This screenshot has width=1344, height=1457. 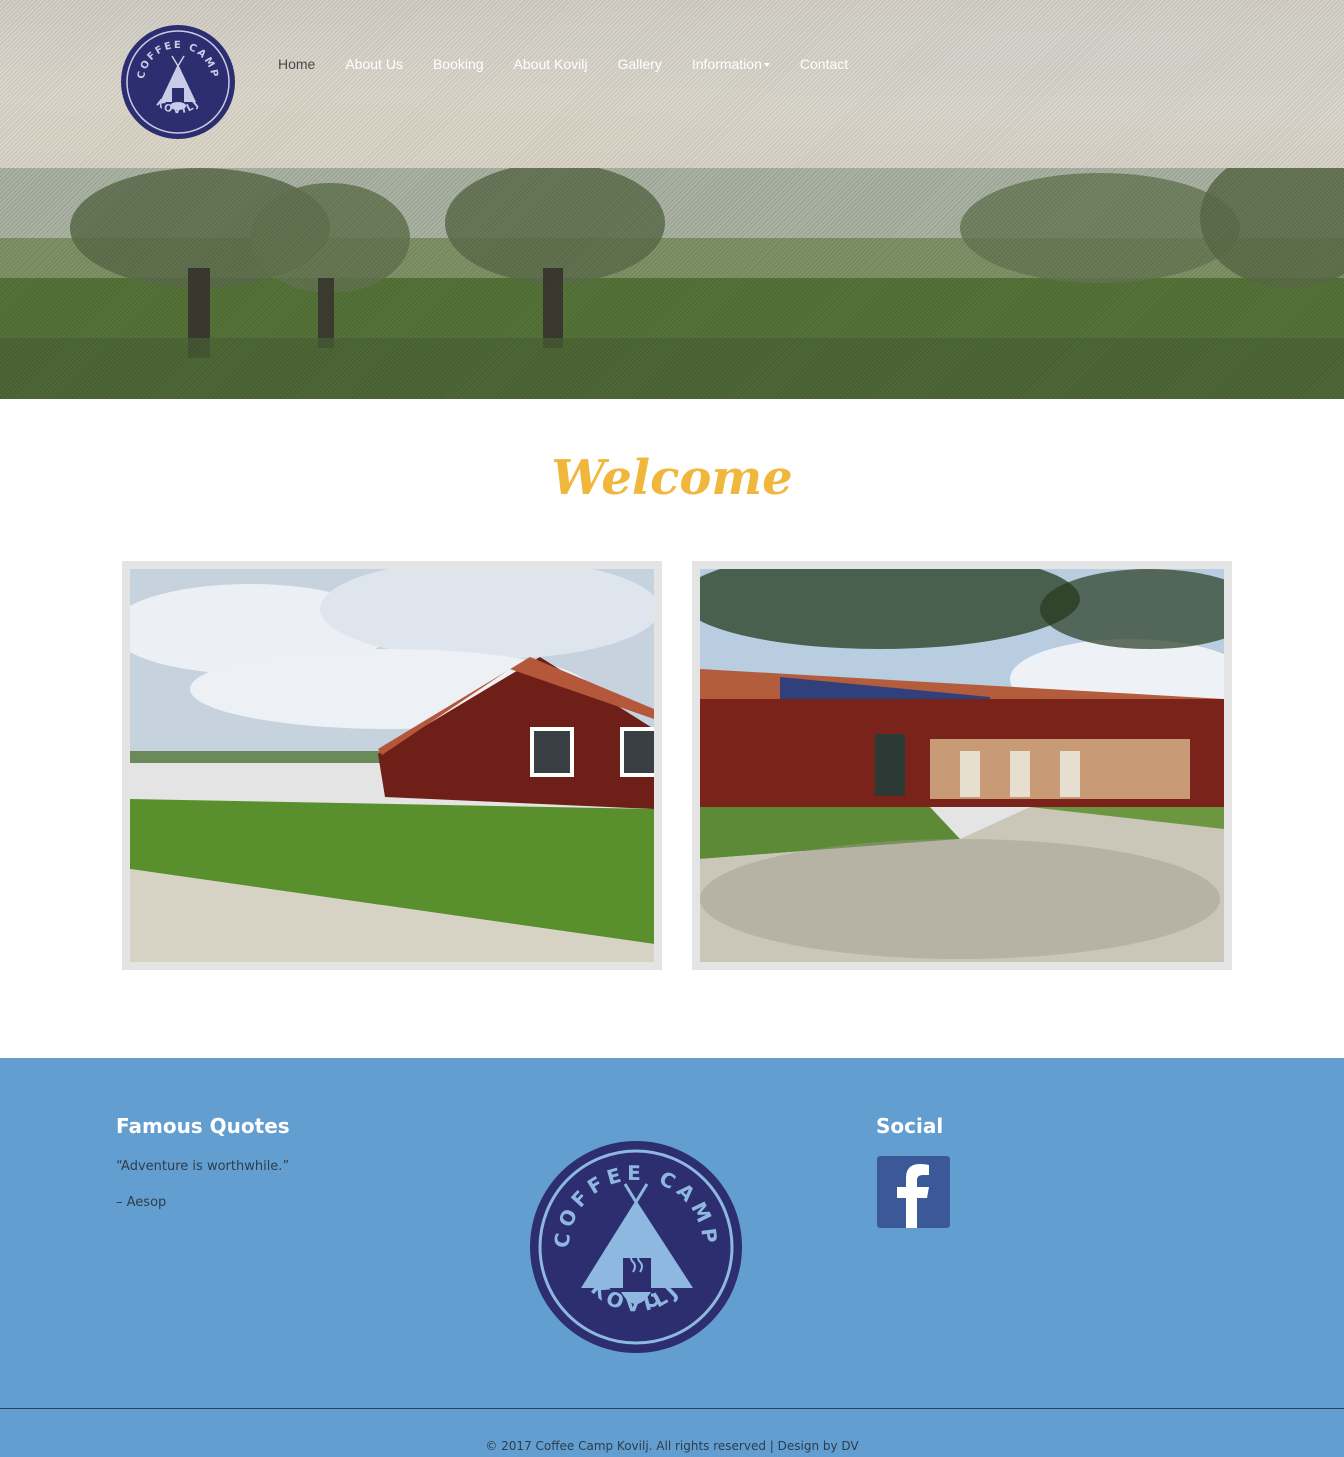 I want to click on cabin-lawn-photo, so click(x=392, y=765).